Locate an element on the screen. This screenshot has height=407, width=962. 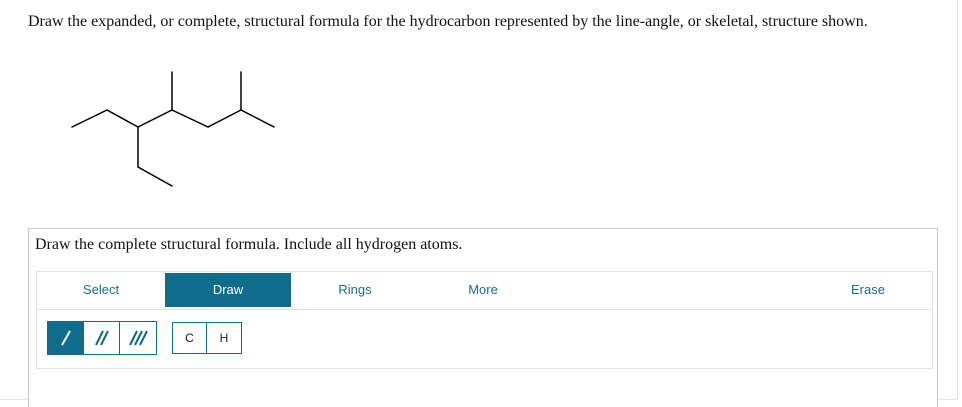
triple-bond-button is located at coordinates (138, 338).